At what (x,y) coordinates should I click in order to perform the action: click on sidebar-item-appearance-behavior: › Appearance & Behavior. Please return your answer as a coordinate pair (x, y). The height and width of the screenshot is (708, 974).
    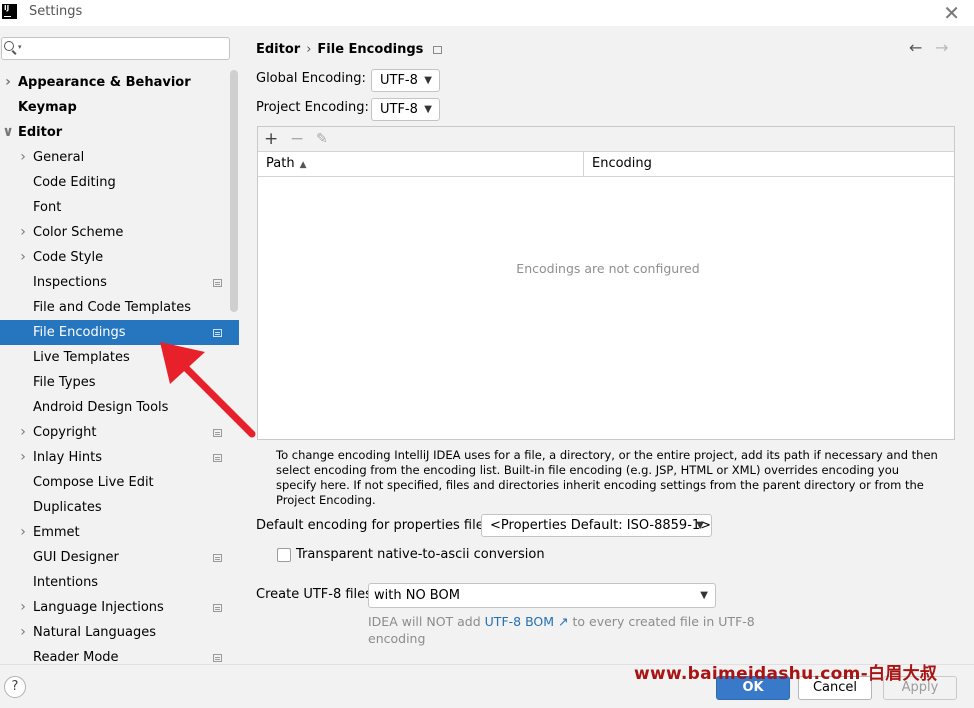
    Looking at the image, I should click on (119, 82).